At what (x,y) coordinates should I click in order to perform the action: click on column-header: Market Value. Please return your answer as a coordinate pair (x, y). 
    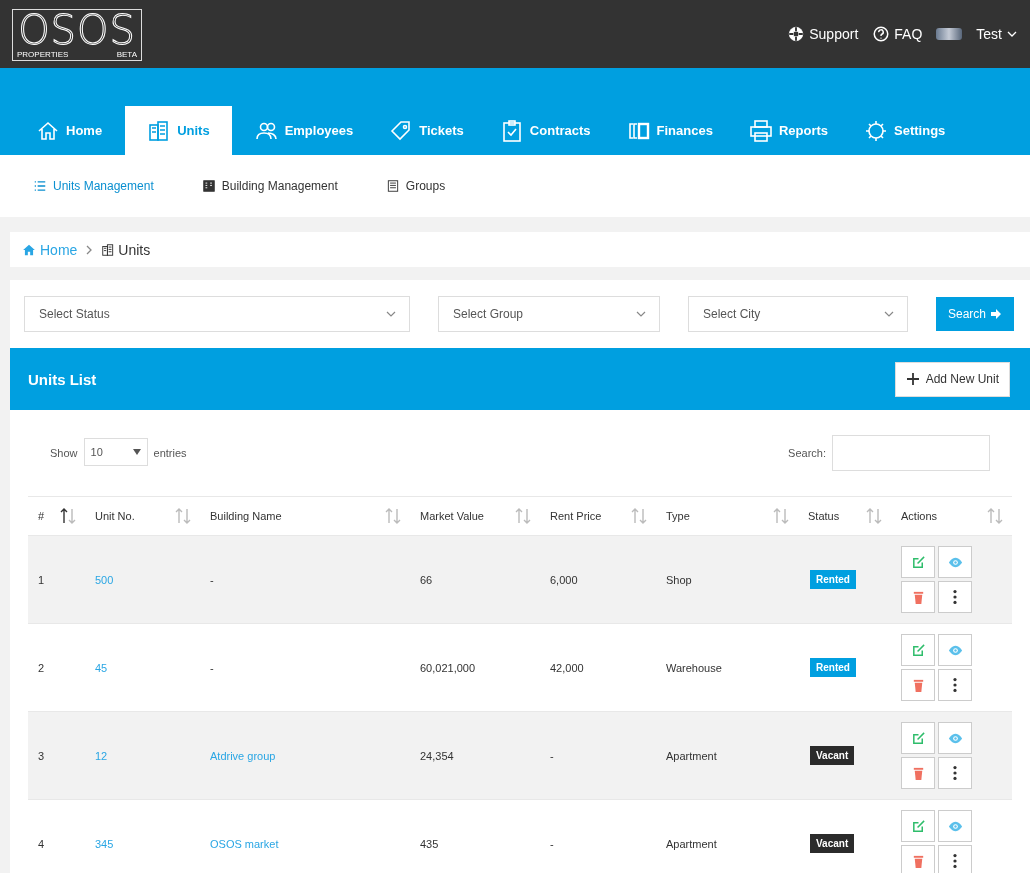
    Looking at the image, I should click on (452, 516).